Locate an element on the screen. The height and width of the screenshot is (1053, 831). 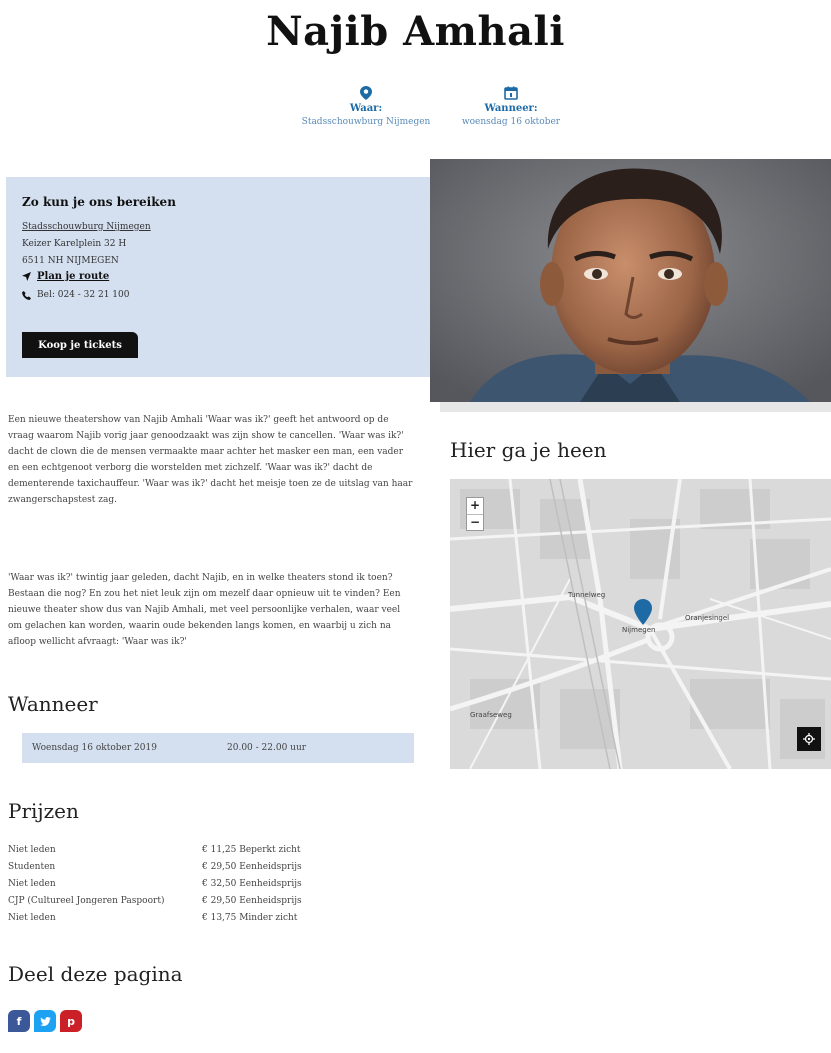
phone-line: Bel: 024 - 32 21 100 is located at coordinates (218, 295).